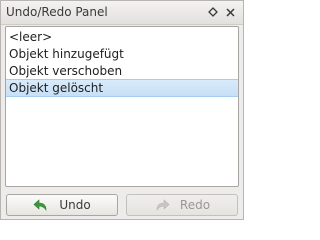 This screenshot has width=320, height=240. Describe the element at coordinates (122, 71) in the screenshot. I see `history-item: Objekt verschoben` at that location.